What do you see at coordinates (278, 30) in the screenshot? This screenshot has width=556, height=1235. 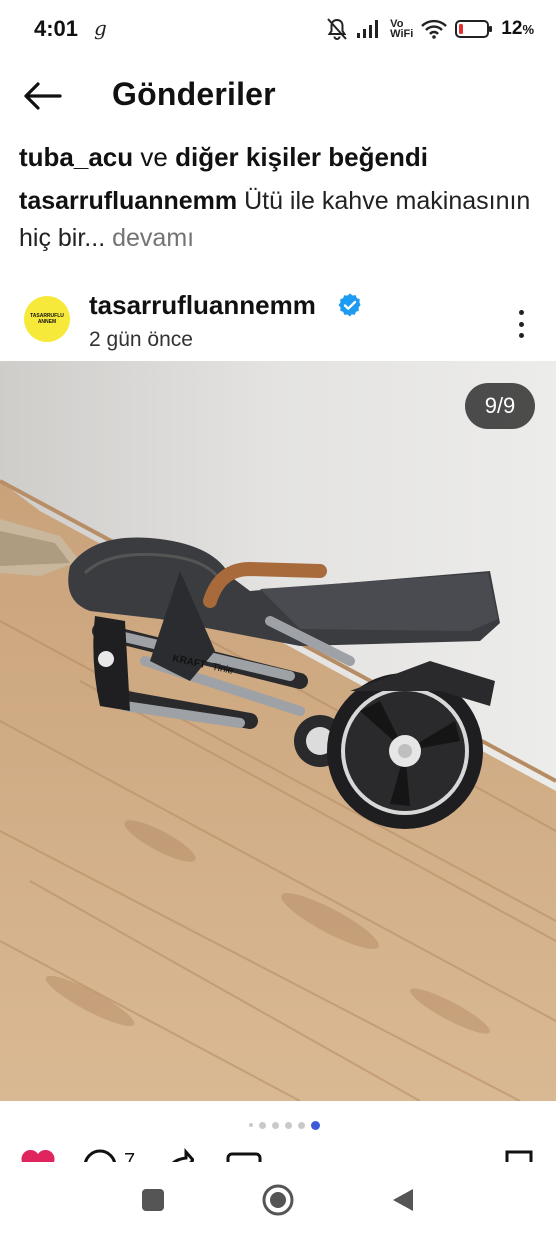 I see `status-bar: 4:01 g Vo WiFi 12%` at bounding box center [278, 30].